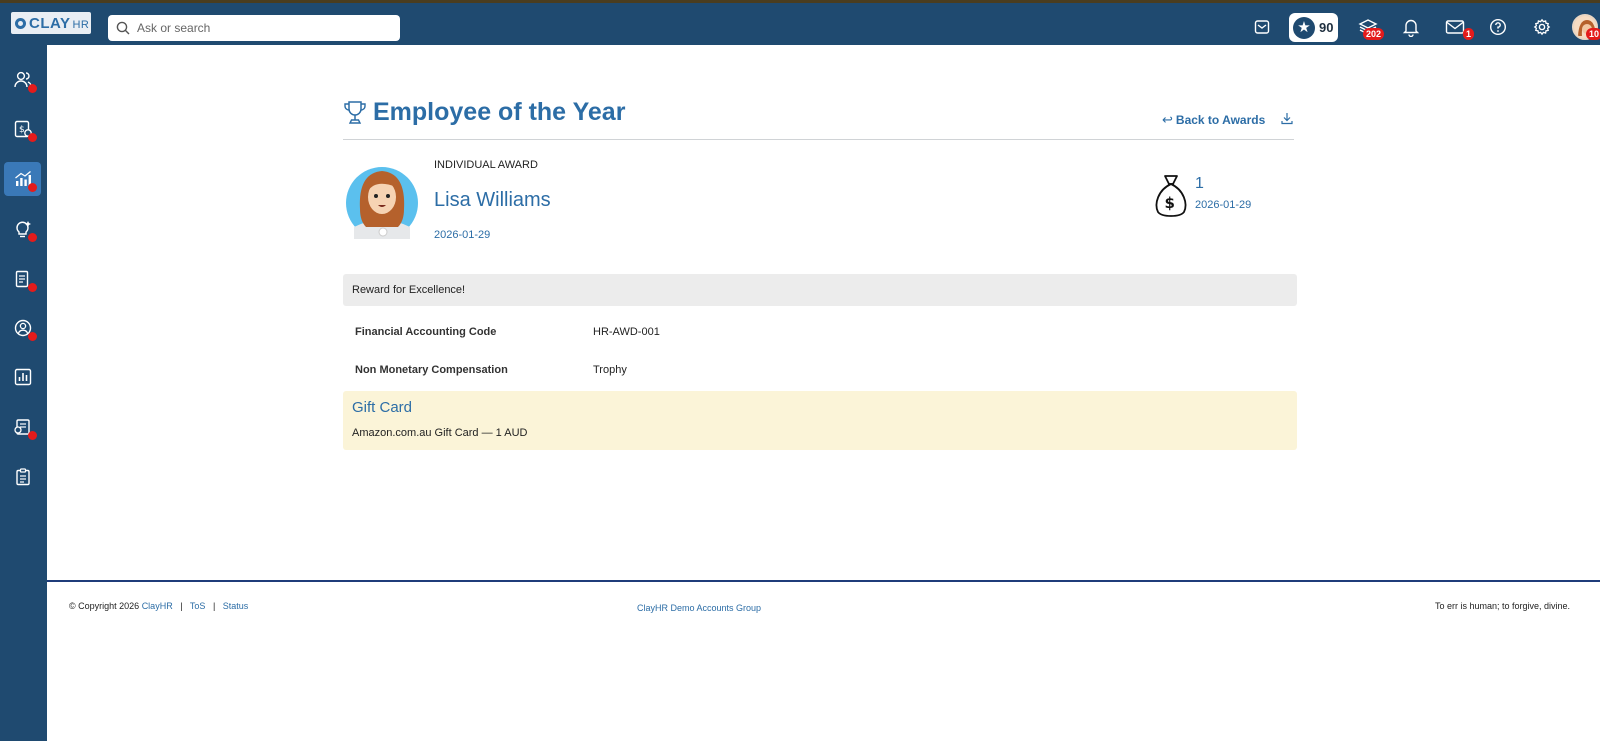  I want to click on sidebar: $, so click(23, 393).